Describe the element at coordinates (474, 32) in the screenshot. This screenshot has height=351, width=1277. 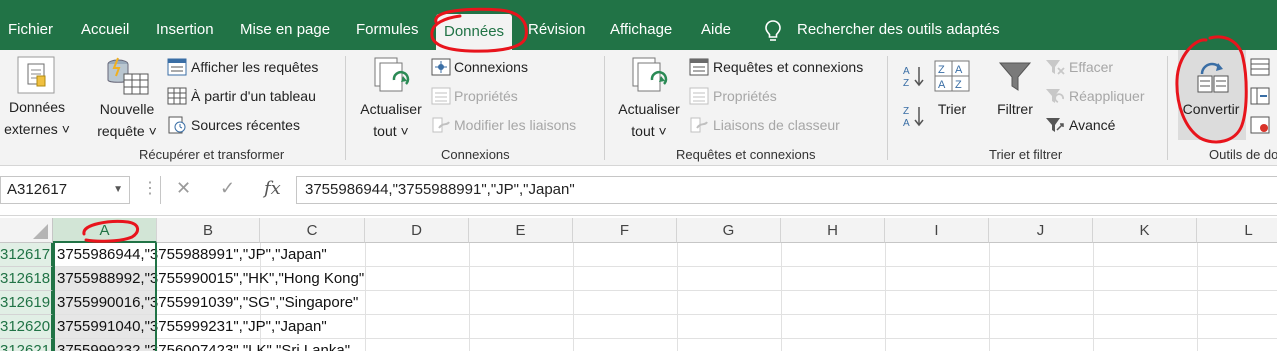
I see `tab-donnees: Données` at that location.